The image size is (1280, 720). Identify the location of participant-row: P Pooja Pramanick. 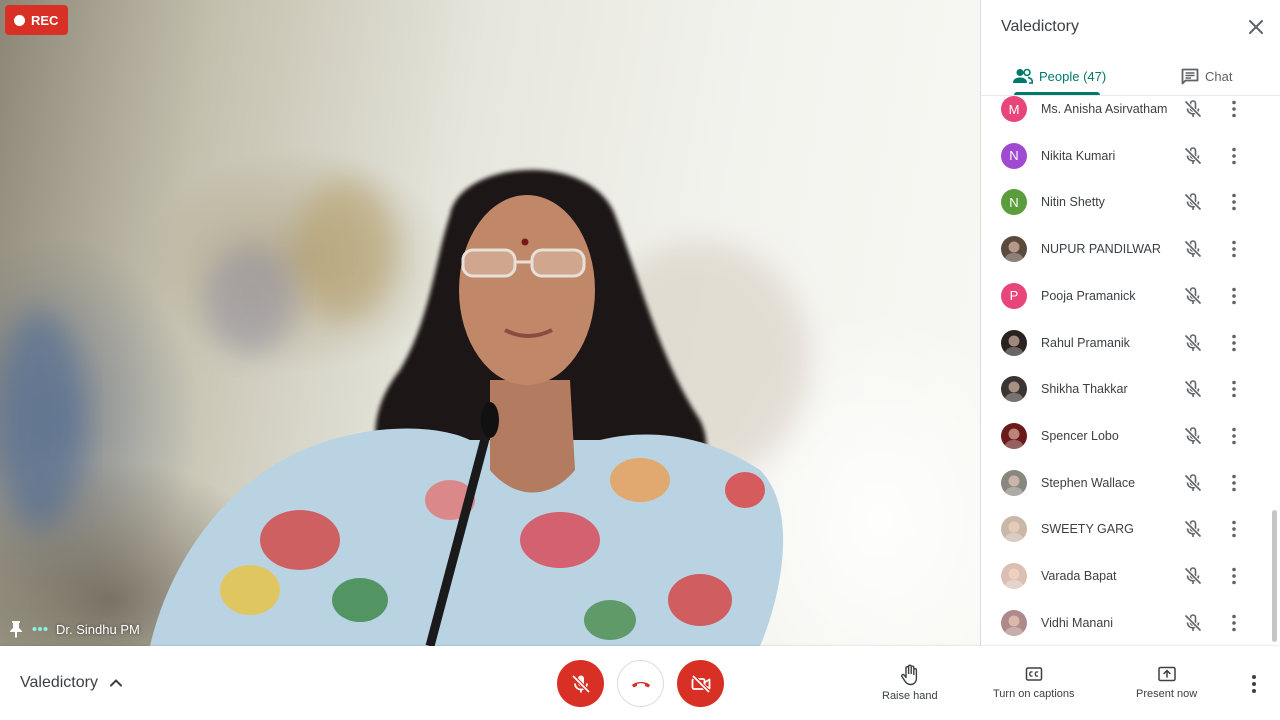
(1126, 296).